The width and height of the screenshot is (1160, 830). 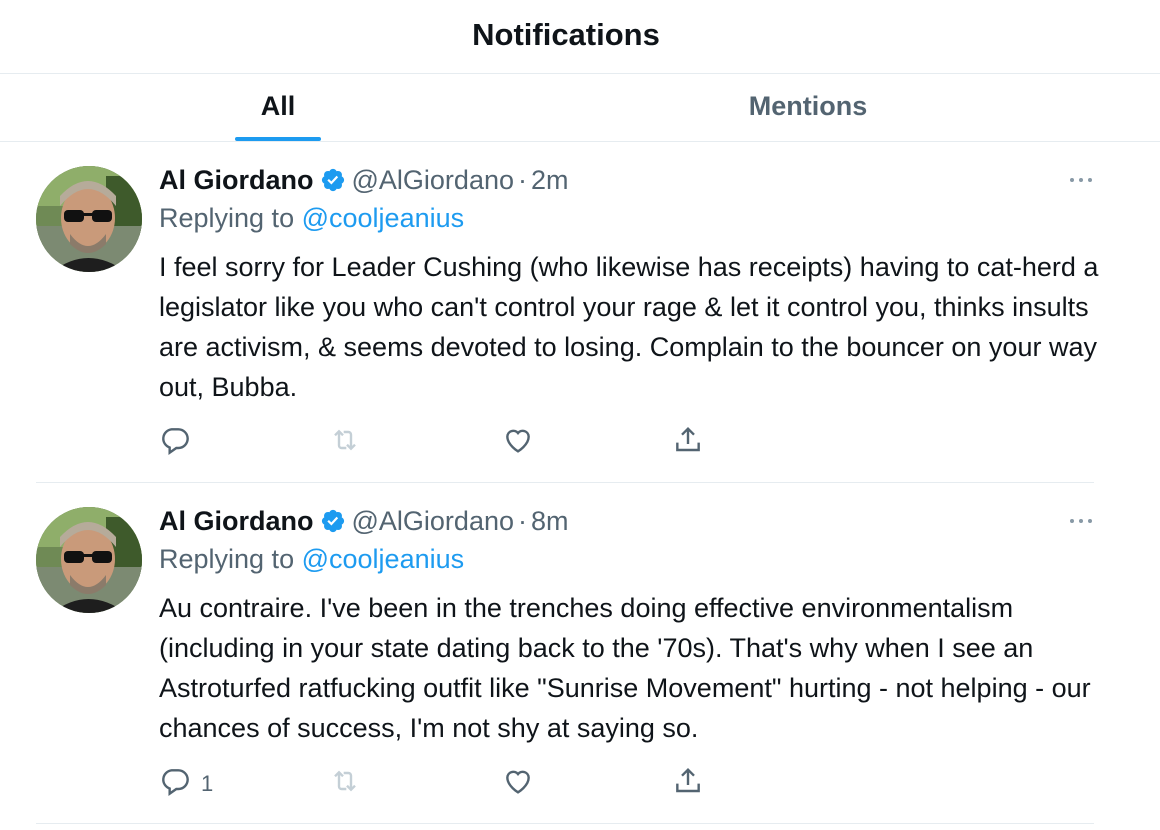 I want to click on tab-mentions-label: Mentions, so click(x=808, y=106).